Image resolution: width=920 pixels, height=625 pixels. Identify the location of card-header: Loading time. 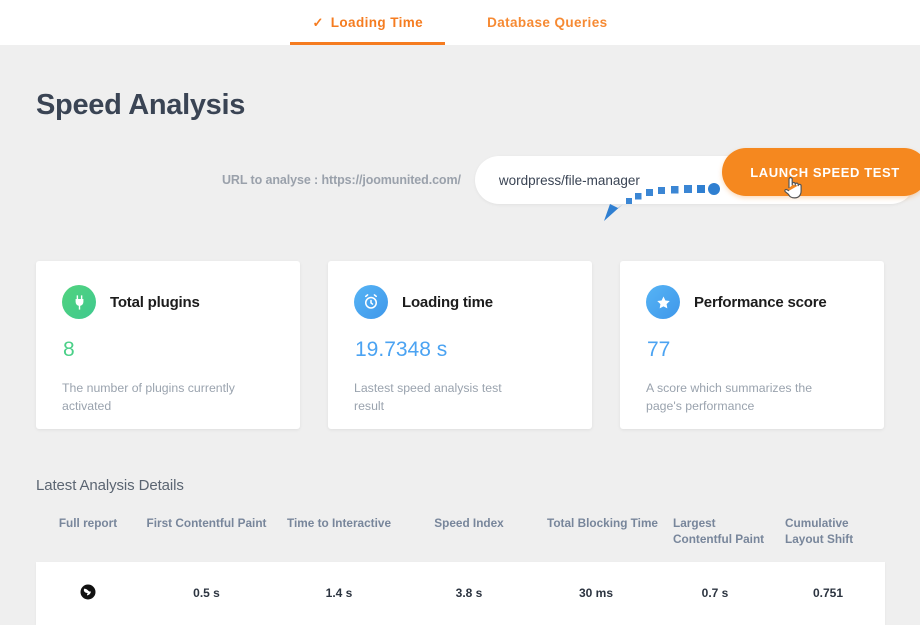
(460, 302).